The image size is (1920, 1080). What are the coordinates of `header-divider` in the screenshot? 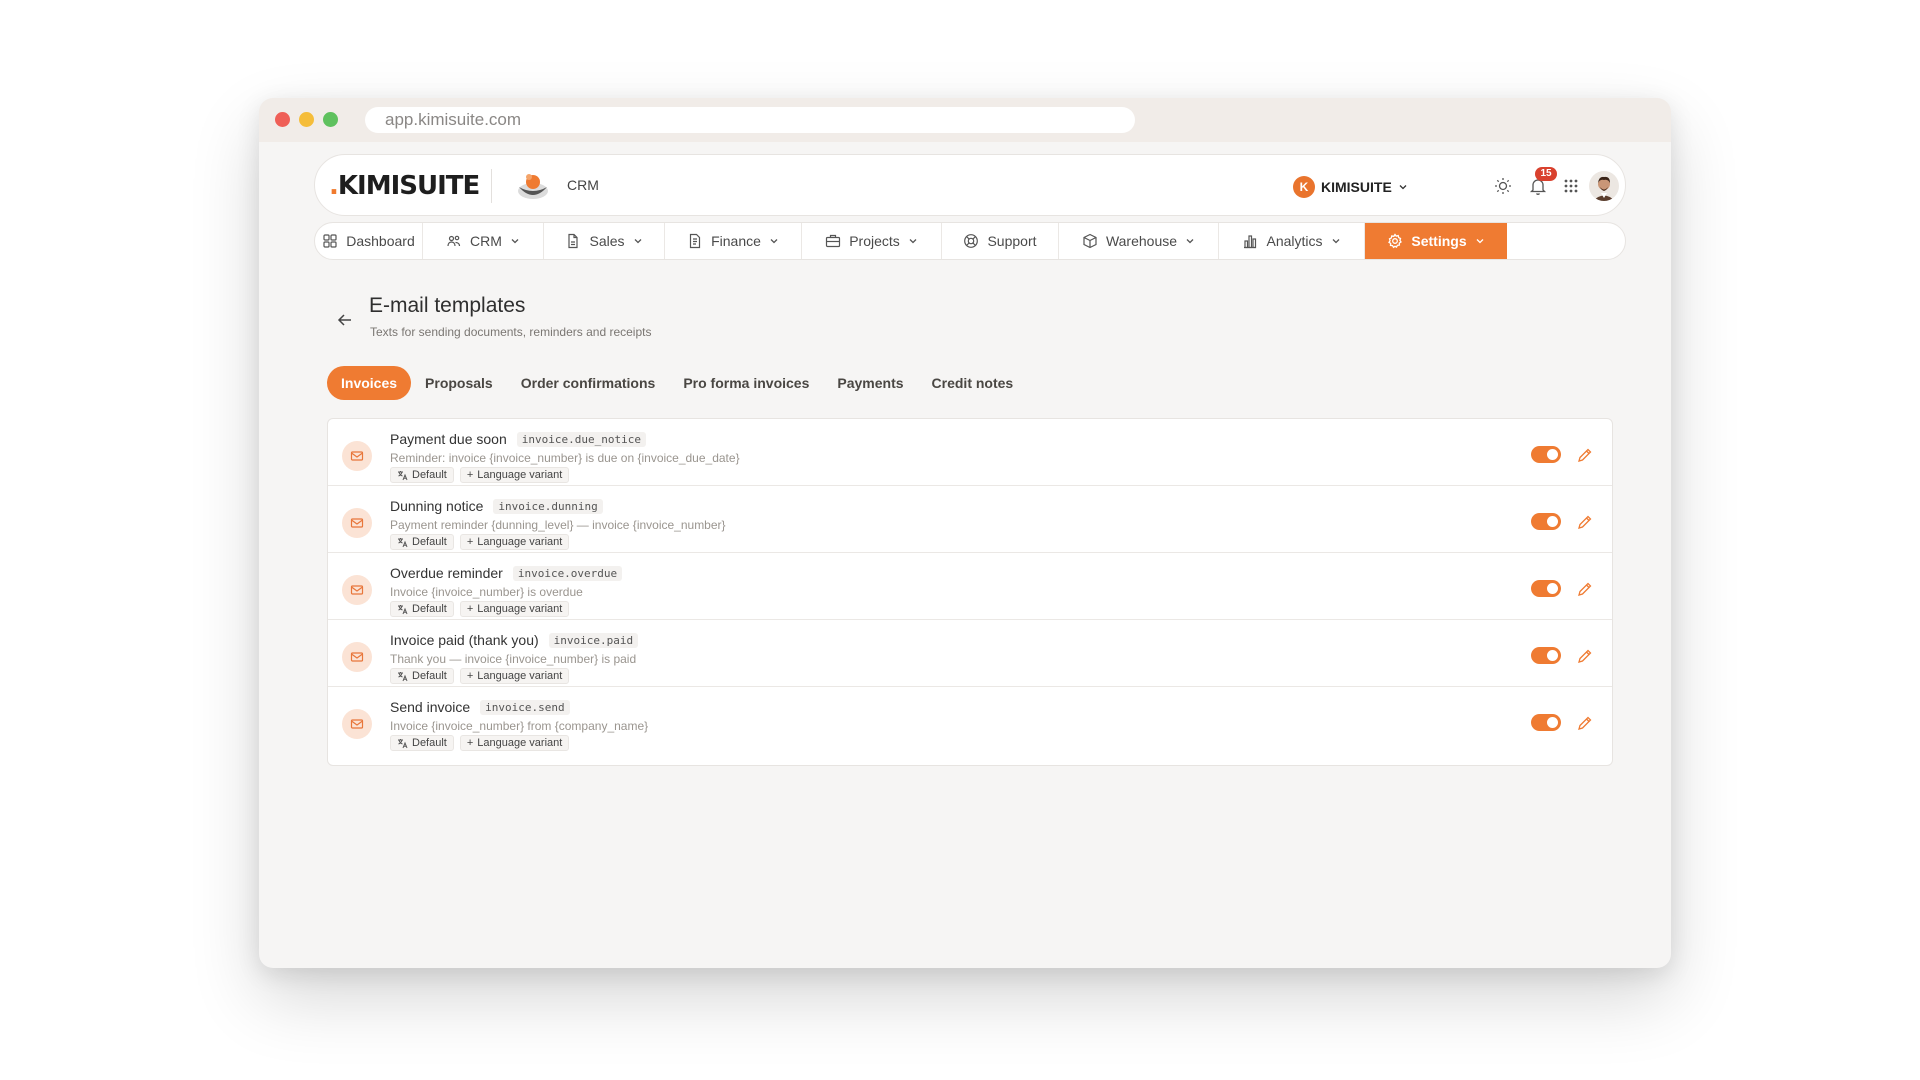 It's located at (491, 186).